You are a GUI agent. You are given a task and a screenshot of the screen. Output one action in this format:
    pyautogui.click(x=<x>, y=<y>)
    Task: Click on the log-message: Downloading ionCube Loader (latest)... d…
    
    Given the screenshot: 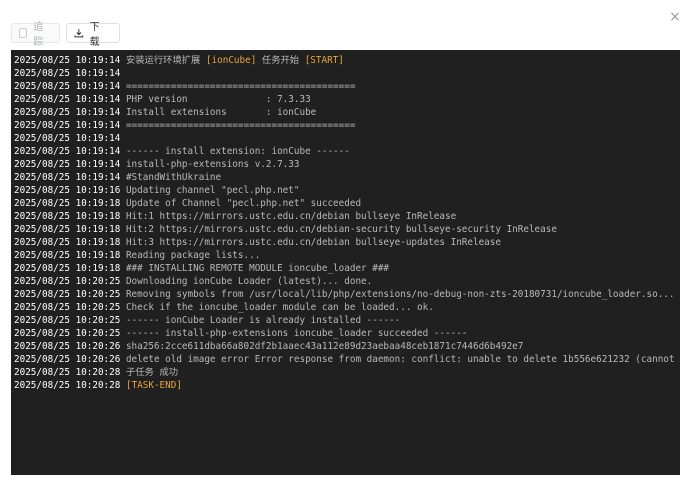 What is the action you would take?
    pyautogui.click(x=246, y=281)
    